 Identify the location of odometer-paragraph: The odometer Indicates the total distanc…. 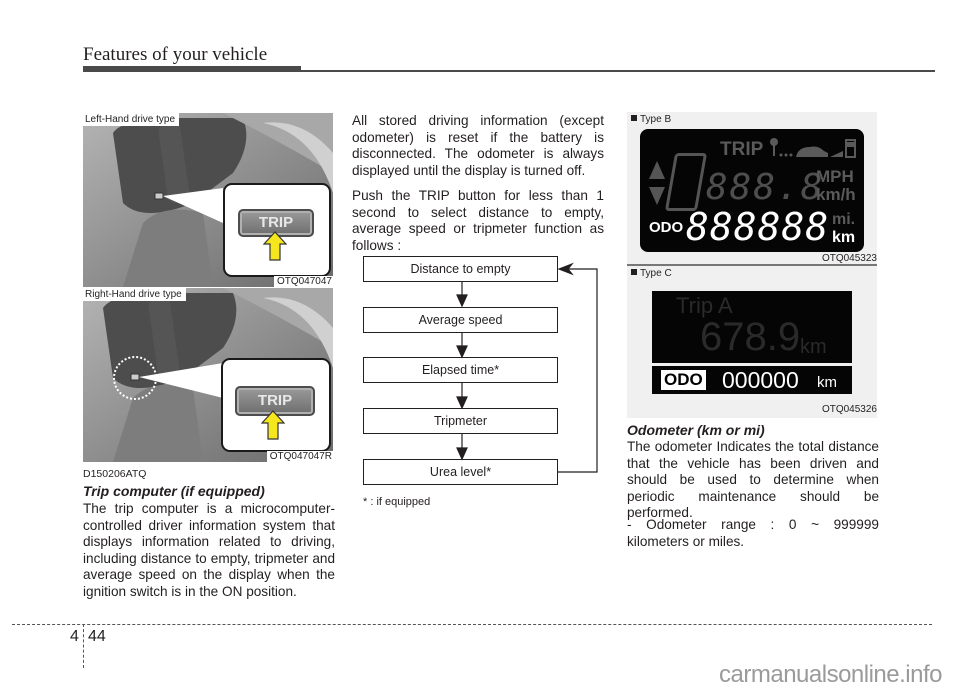
(753, 479).